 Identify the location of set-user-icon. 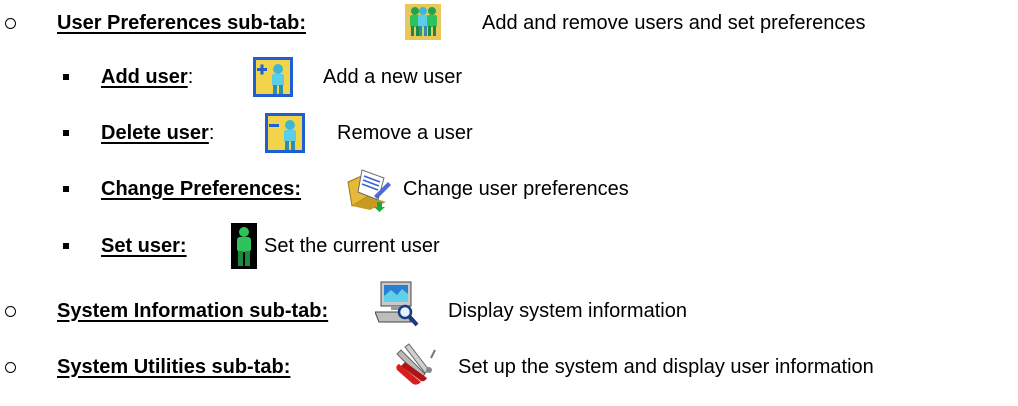
(244, 246).